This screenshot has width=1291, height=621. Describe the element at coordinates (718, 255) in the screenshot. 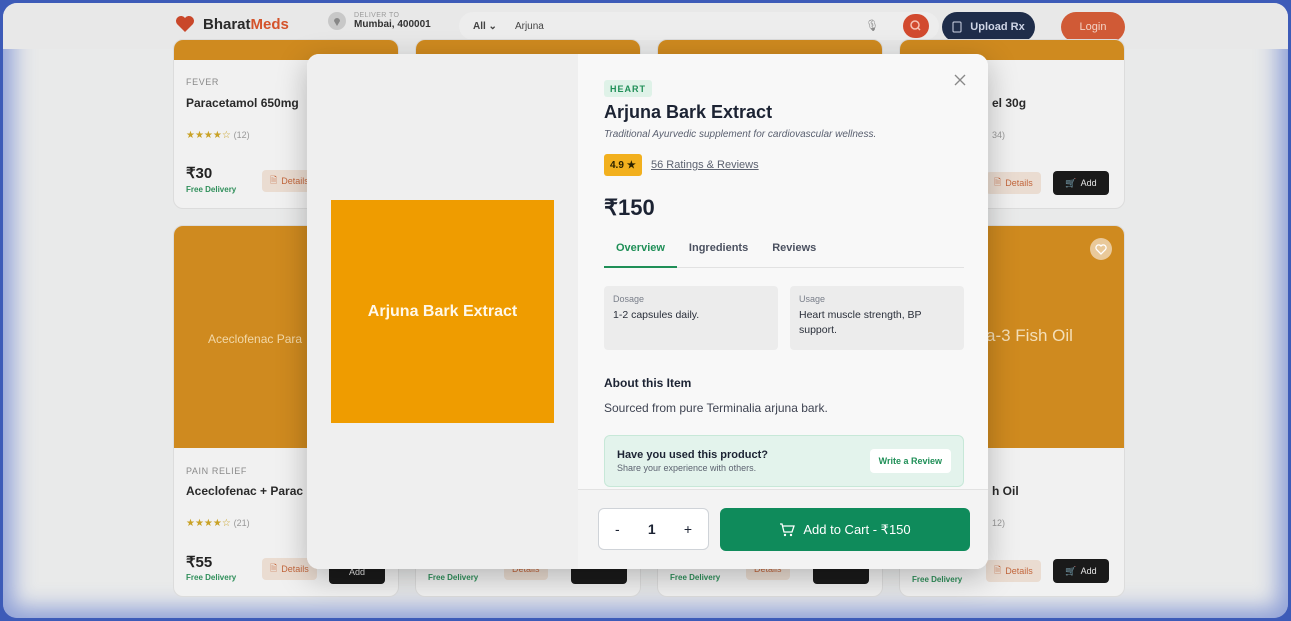

I see `tab-ingredients: Ingredients` at that location.